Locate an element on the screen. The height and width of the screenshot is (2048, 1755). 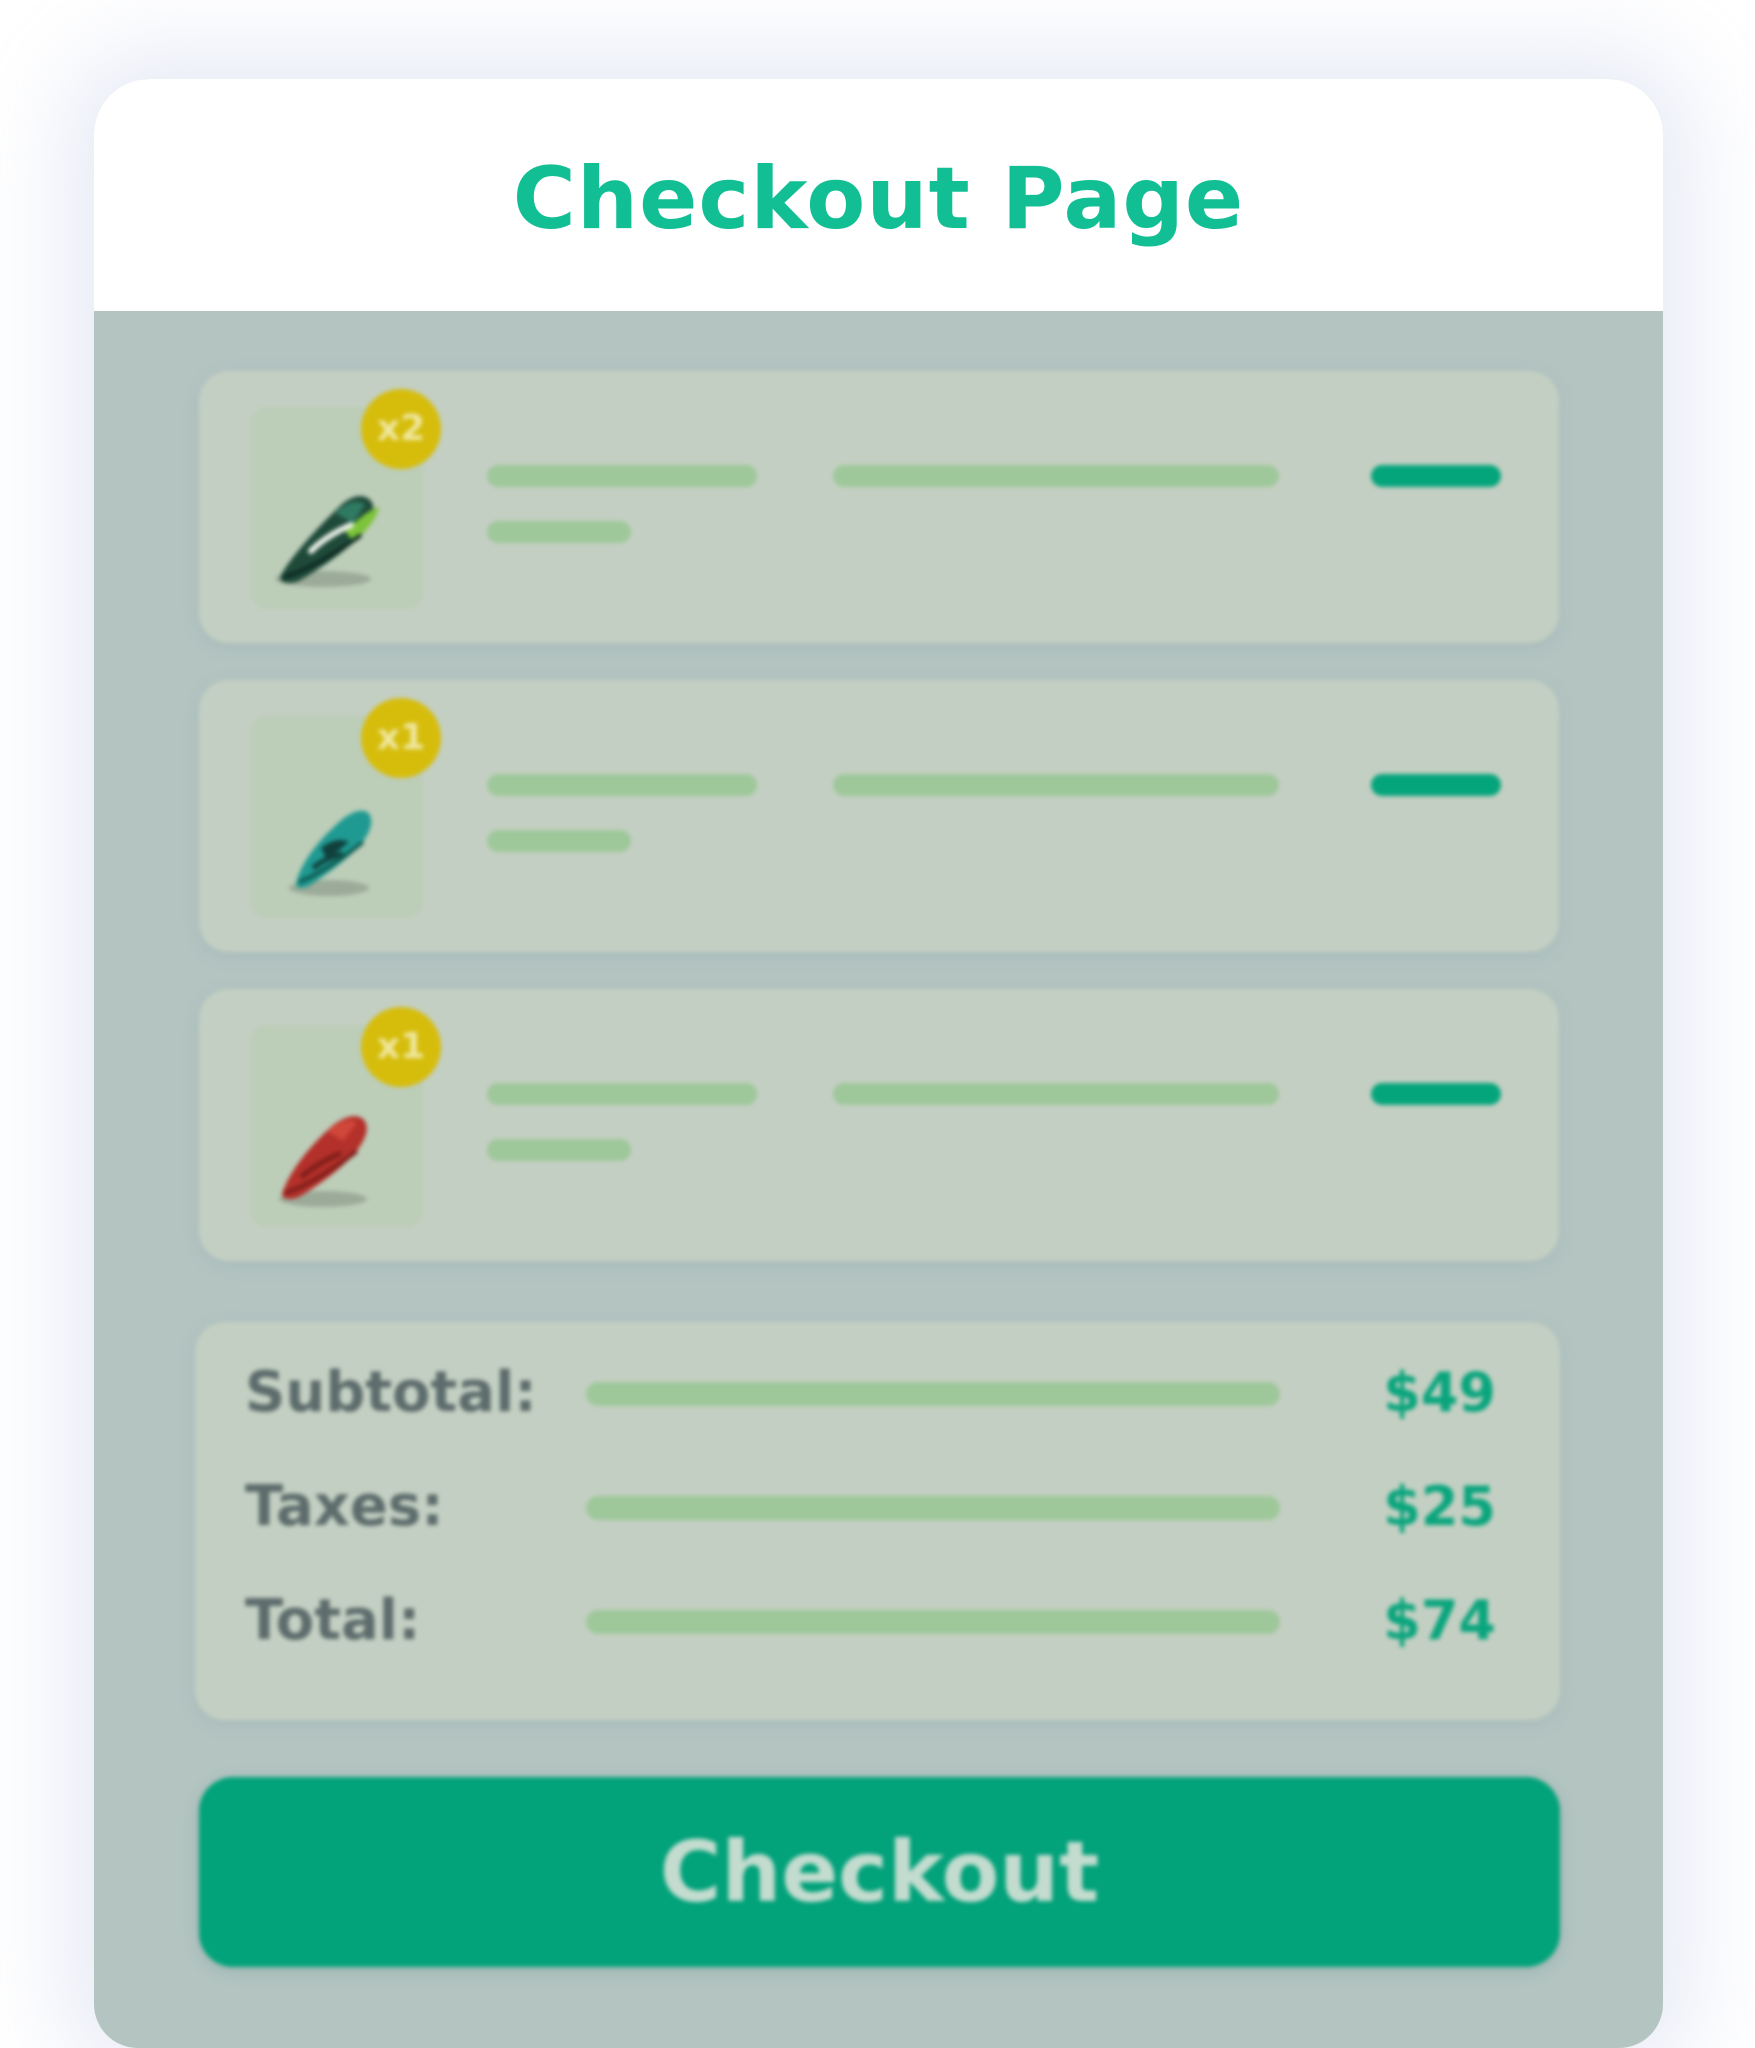
total-label: Total: is located at coordinates (333, 1620).